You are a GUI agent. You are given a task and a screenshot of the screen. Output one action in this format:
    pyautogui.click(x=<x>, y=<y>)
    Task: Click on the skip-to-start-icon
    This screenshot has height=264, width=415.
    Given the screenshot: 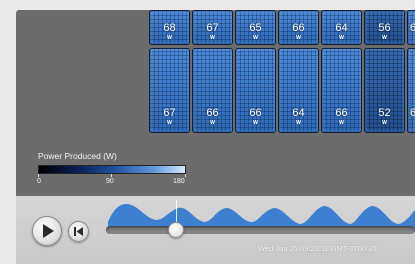 What is the action you would take?
    pyautogui.click(x=78, y=231)
    